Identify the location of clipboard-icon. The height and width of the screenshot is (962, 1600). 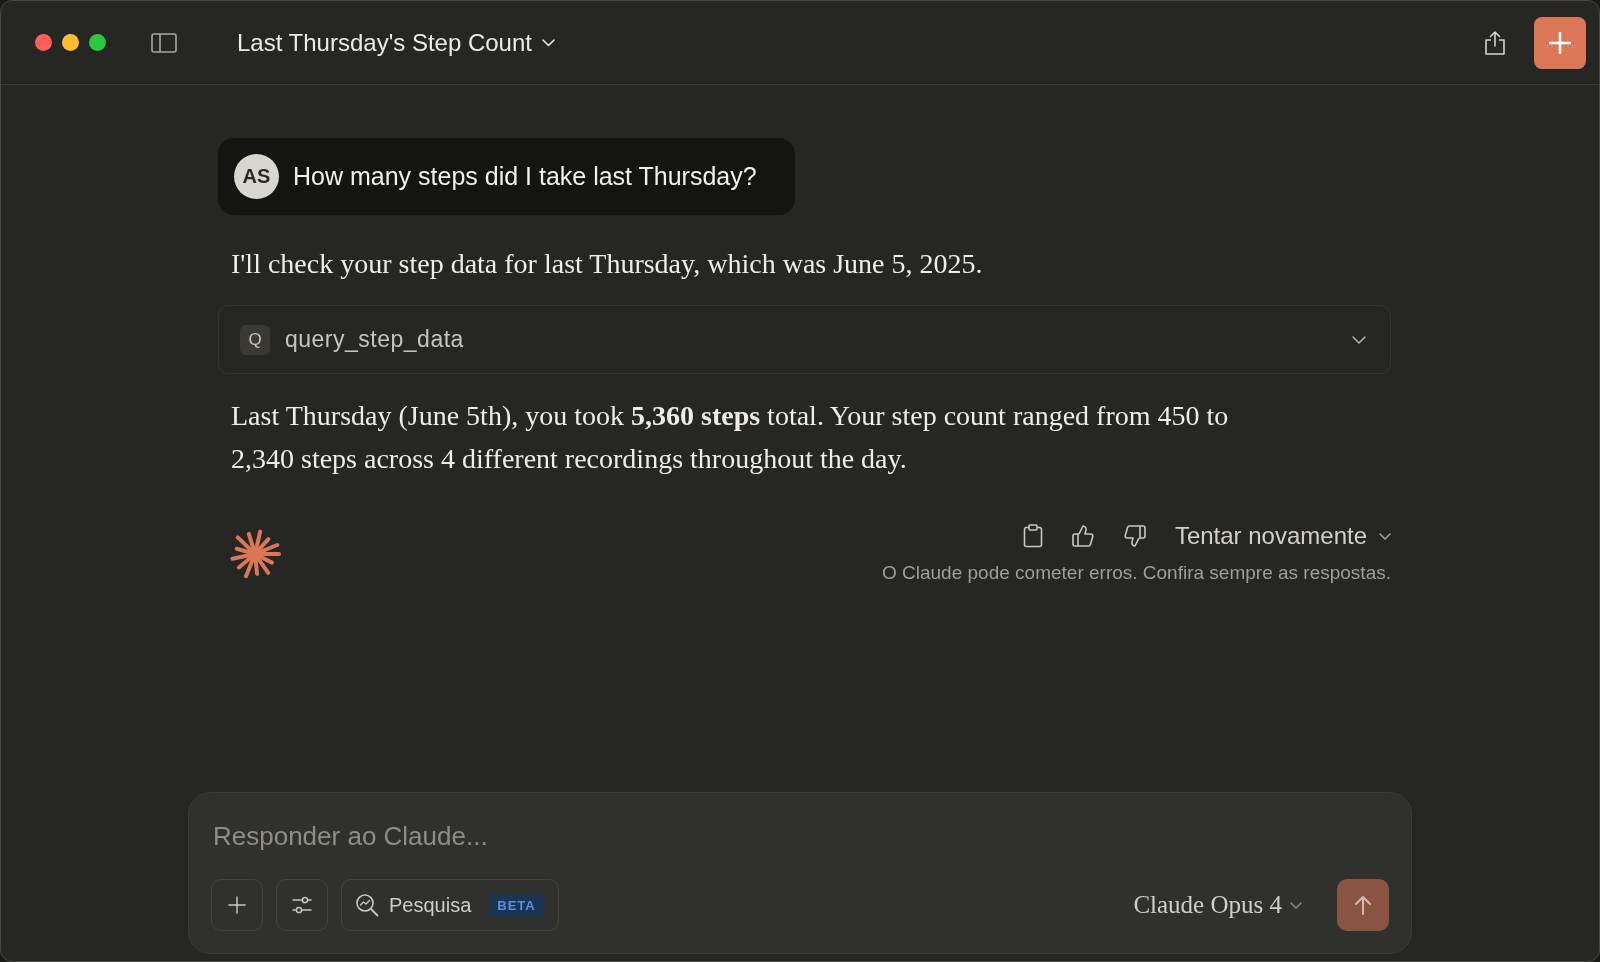
(1032, 536).